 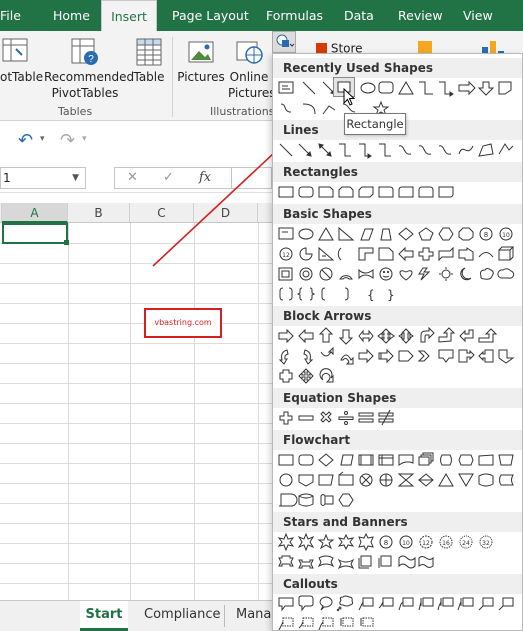 I want to click on bracket-shape-icons: { }, so click(x=399, y=294).